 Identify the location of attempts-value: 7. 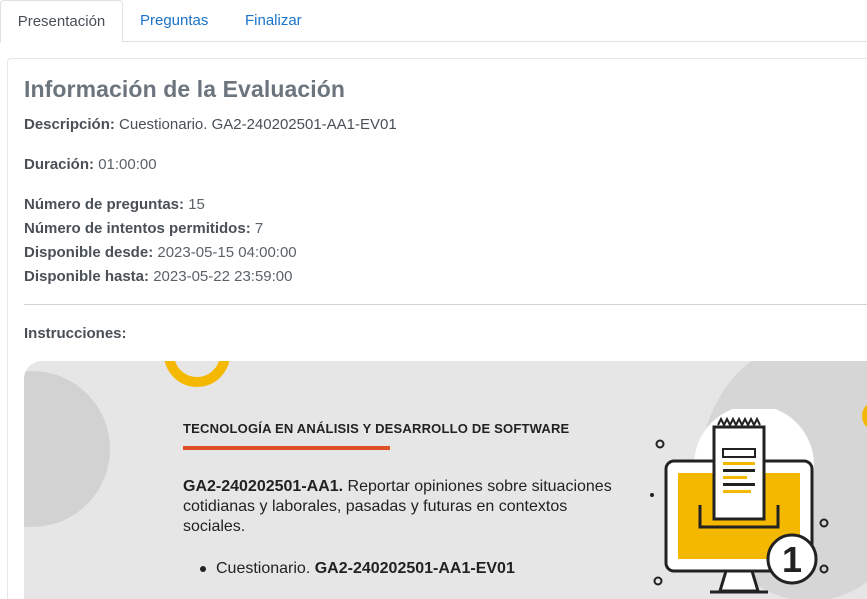
(259, 228).